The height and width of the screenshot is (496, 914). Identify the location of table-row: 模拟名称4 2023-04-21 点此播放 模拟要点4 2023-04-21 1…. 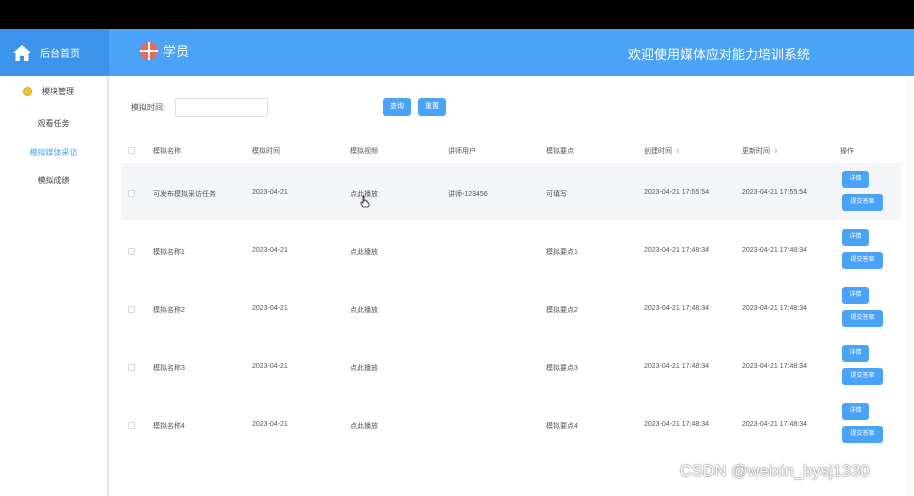
(511, 424).